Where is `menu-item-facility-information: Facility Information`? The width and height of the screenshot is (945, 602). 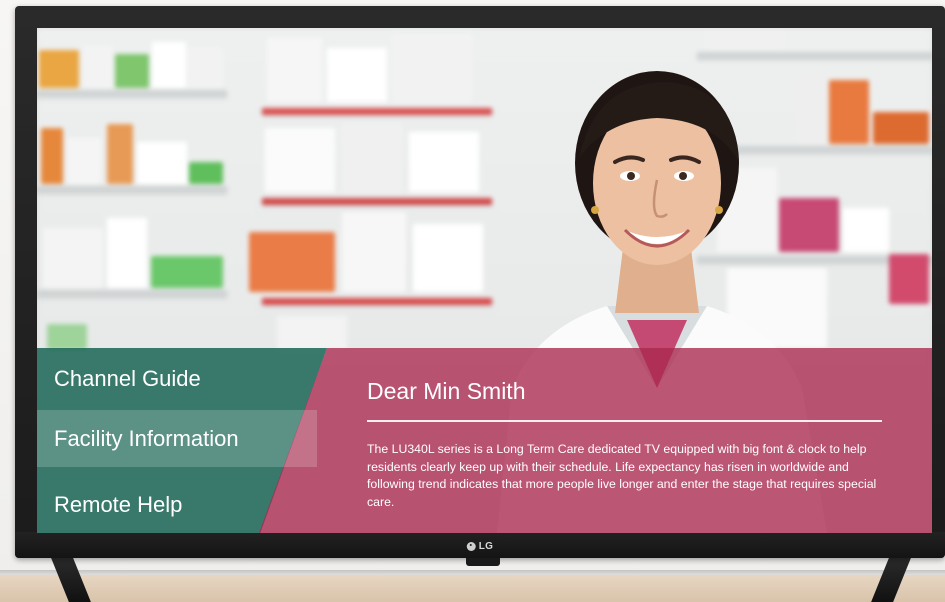
menu-item-facility-information: Facility Information is located at coordinates (177, 438).